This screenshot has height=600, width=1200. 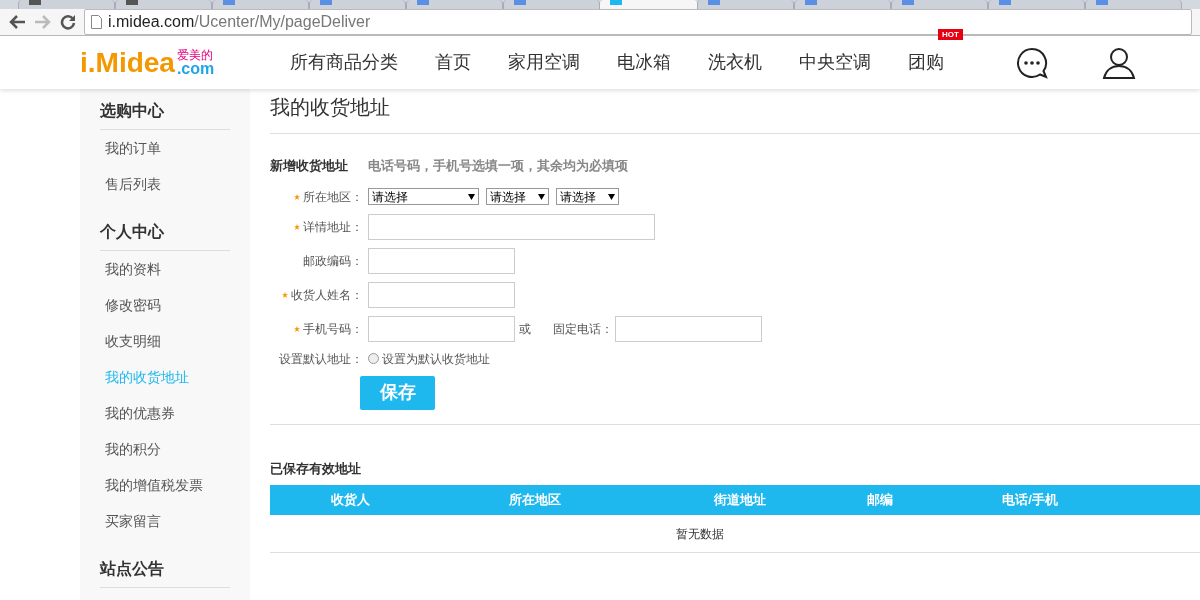 I want to click on nav-link: 首页, so click(x=453, y=62).